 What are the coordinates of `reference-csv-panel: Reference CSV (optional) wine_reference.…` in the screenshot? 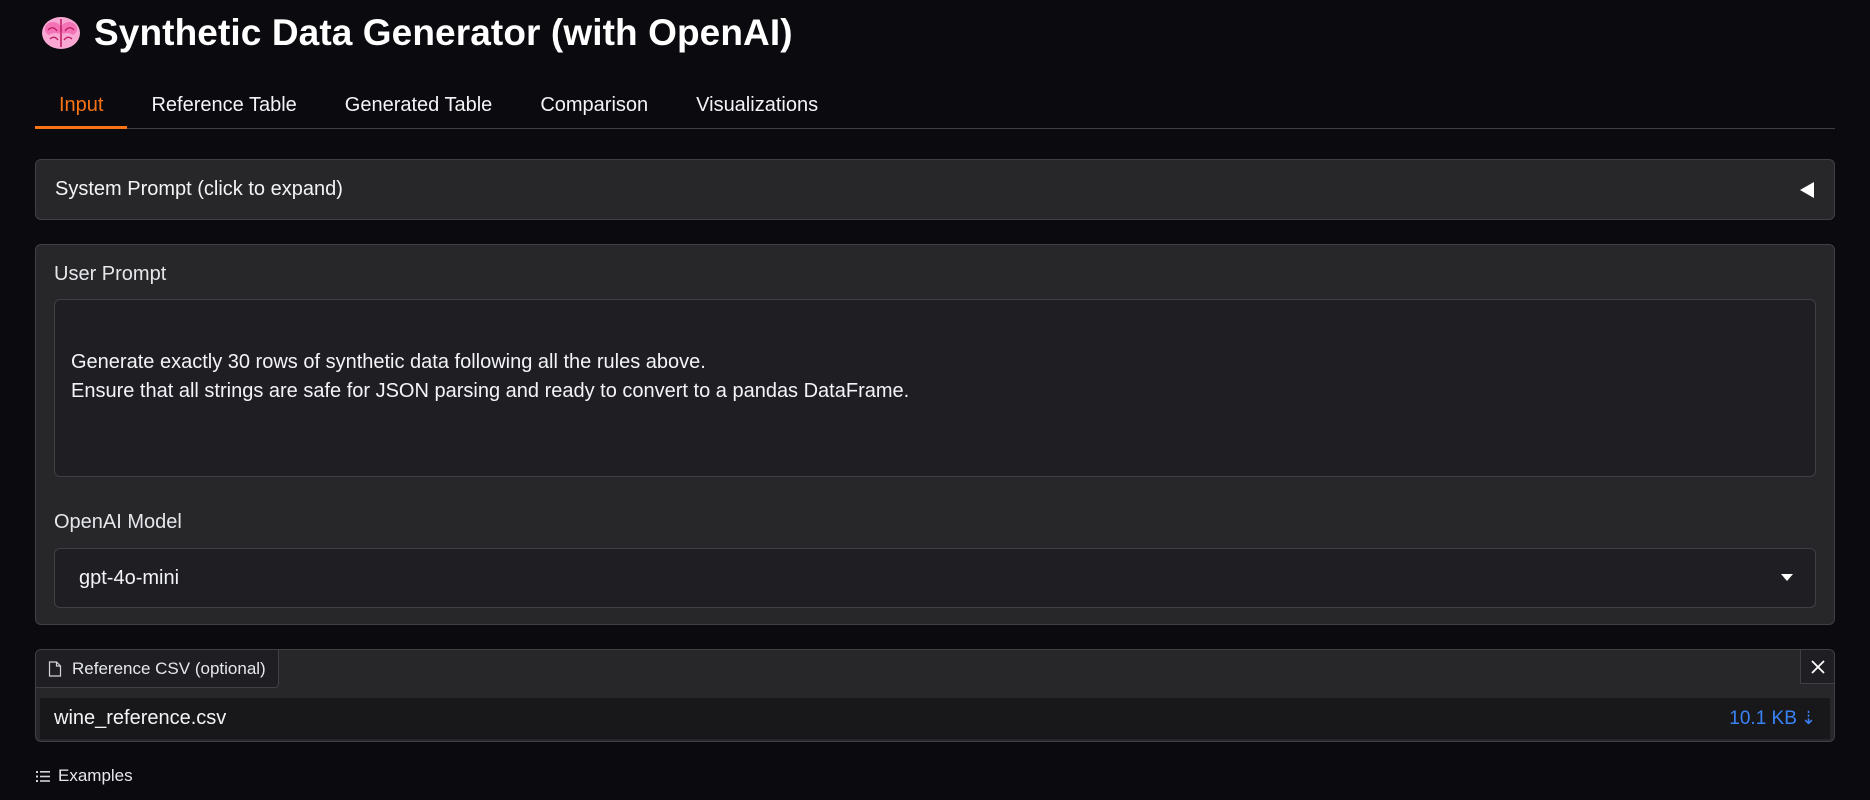 It's located at (935, 695).